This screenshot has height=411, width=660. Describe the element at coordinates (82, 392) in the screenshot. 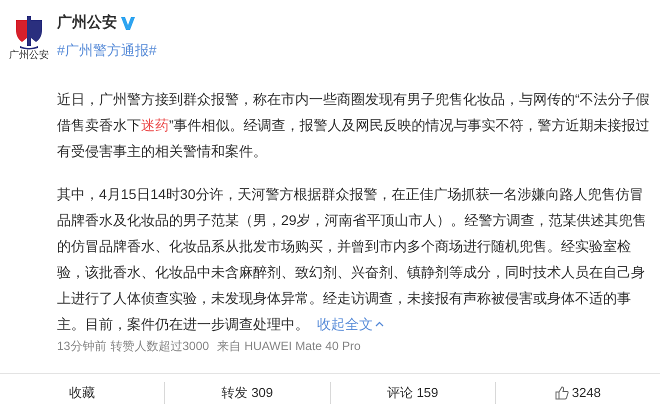

I see `favorite-button: 收藏` at that location.